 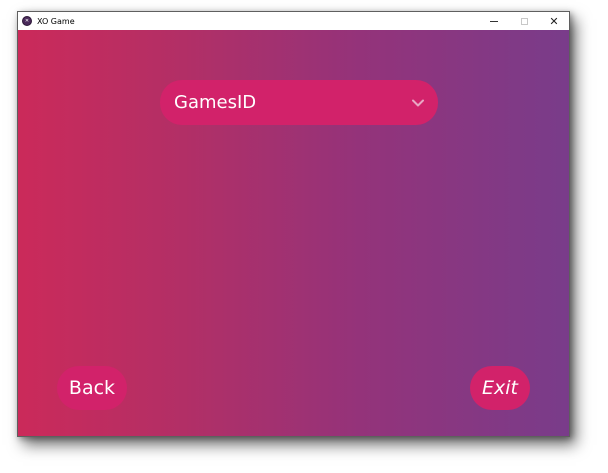 I want to click on minimize-button, so click(x=494, y=21).